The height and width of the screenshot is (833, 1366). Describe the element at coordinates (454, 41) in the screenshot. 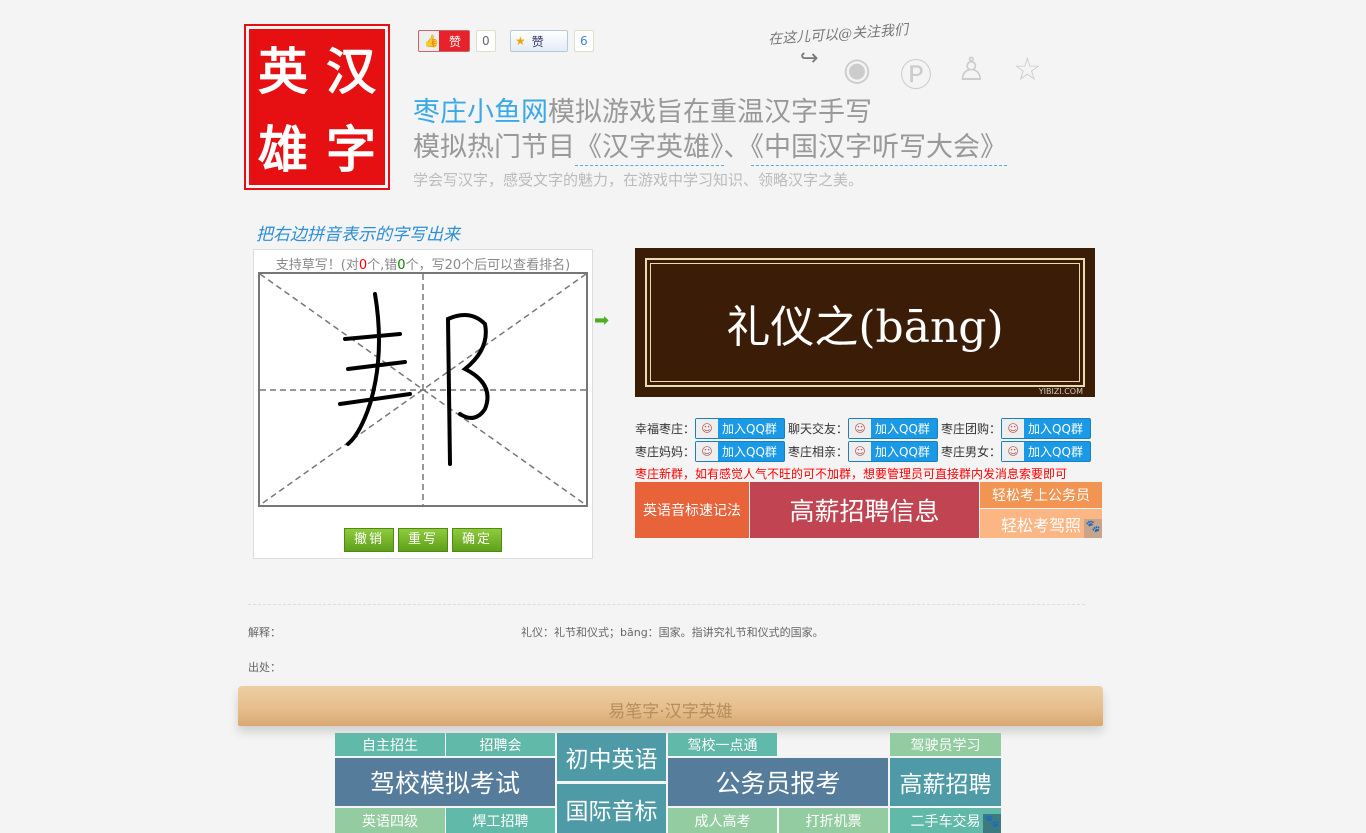

I see `like-label: 赞` at that location.